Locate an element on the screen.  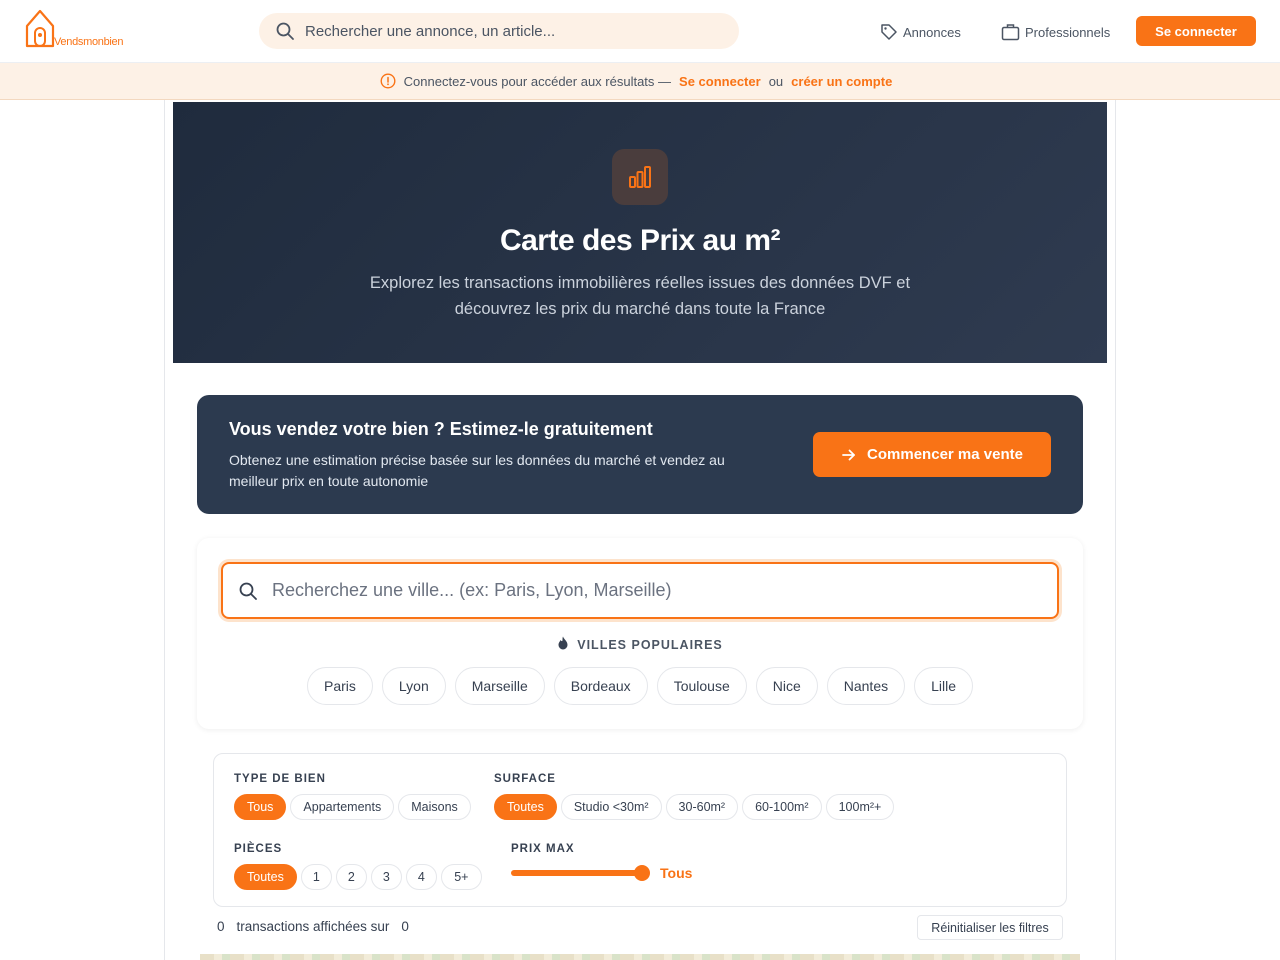
popular-cities-heading: VILLES POPULAIRES is located at coordinates (640, 644).